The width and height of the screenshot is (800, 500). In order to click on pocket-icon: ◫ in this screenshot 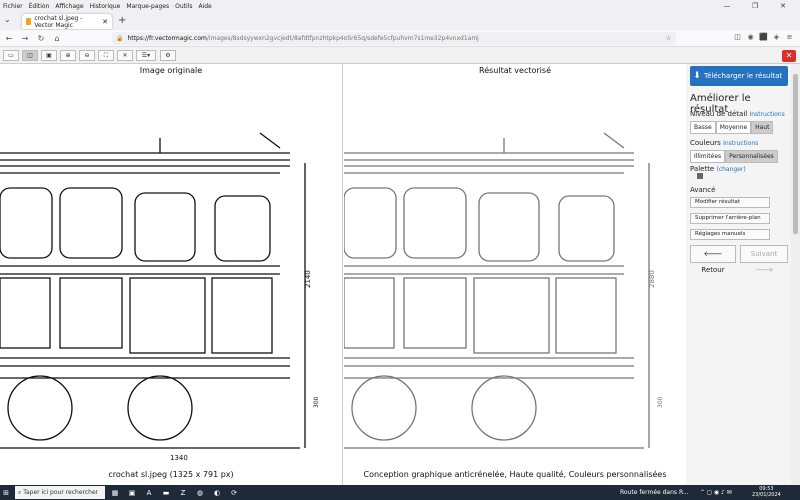, I will do `click(737, 38)`.